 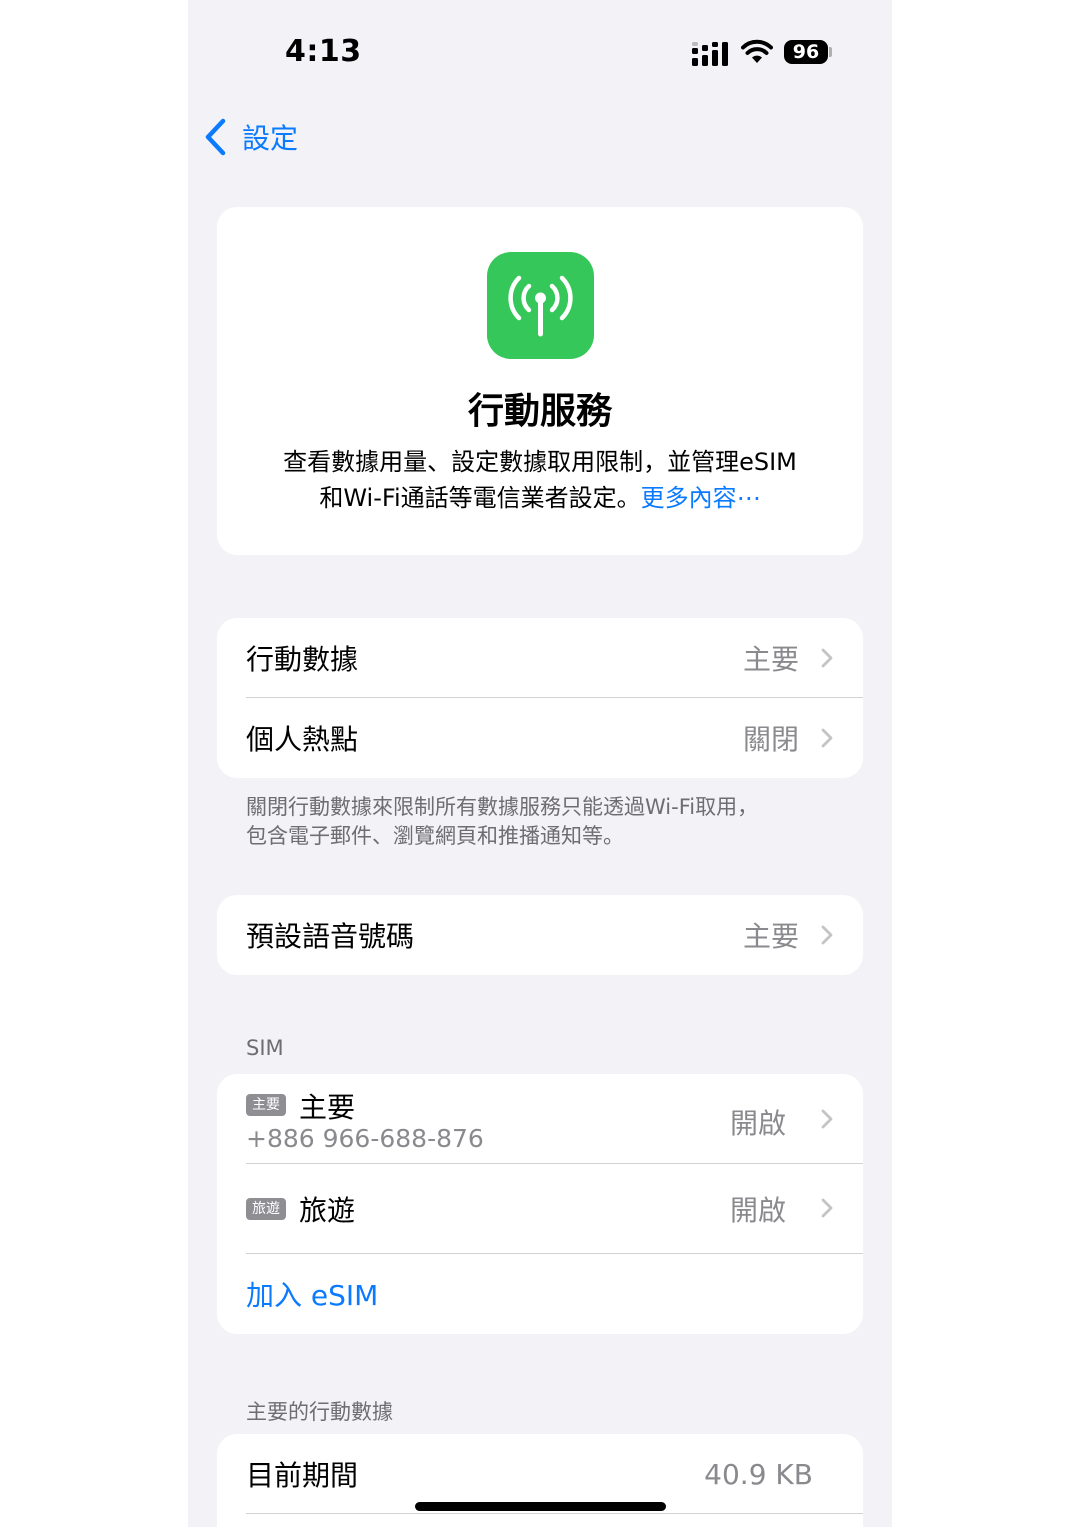 I want to click on cellular-settings-group: 行動數據 主要 個人熱點 關閉, so click(x=540, y=698).